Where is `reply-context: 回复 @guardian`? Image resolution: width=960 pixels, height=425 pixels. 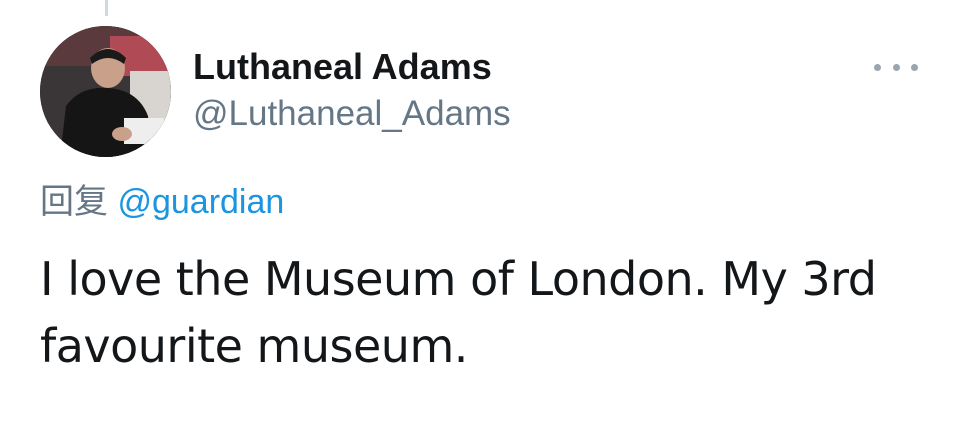
reply-context: 回复 @guardian is located at coordinates (162, 198).